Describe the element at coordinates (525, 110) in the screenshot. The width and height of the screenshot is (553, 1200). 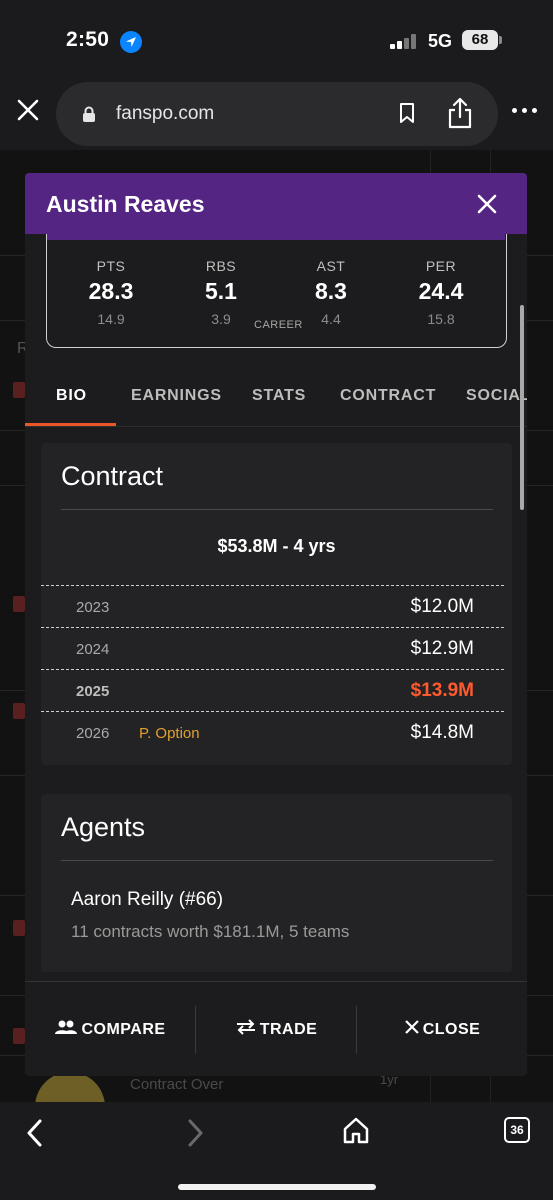
I see `more-options-icon` at that location.